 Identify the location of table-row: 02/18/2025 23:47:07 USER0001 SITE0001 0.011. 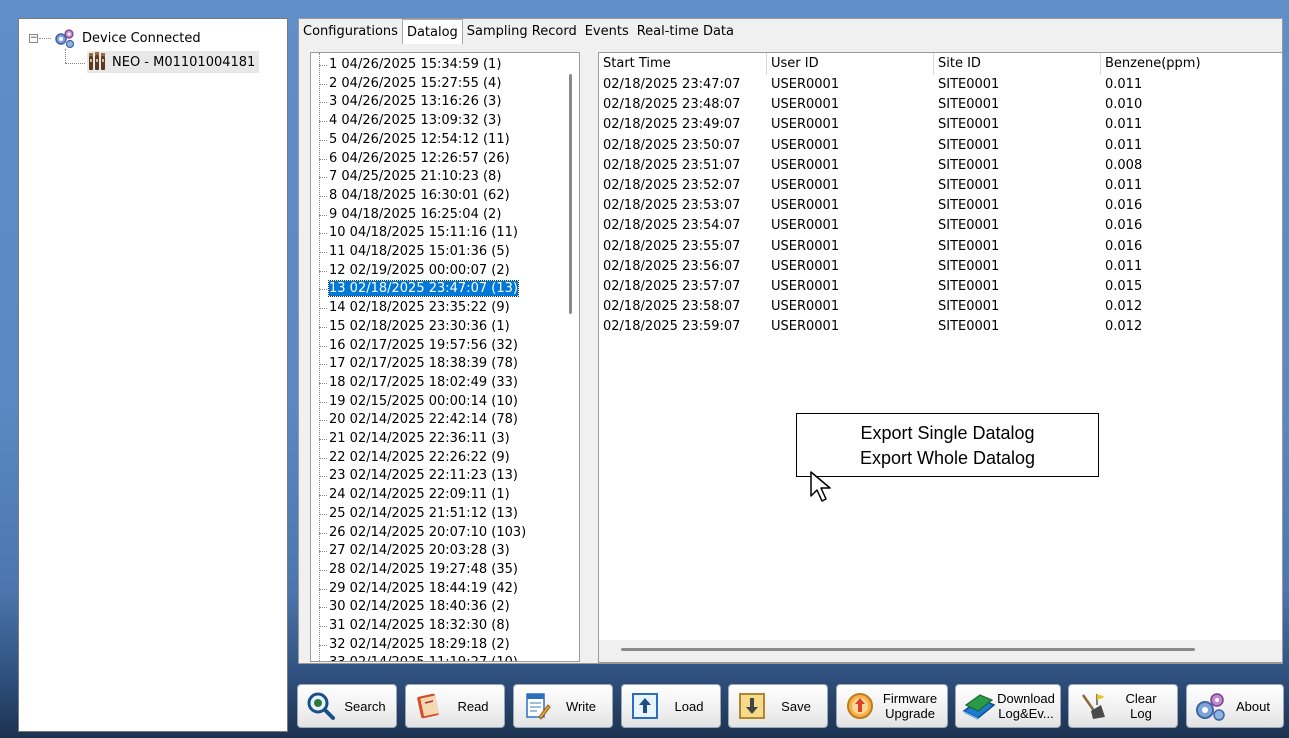
(940, 85).